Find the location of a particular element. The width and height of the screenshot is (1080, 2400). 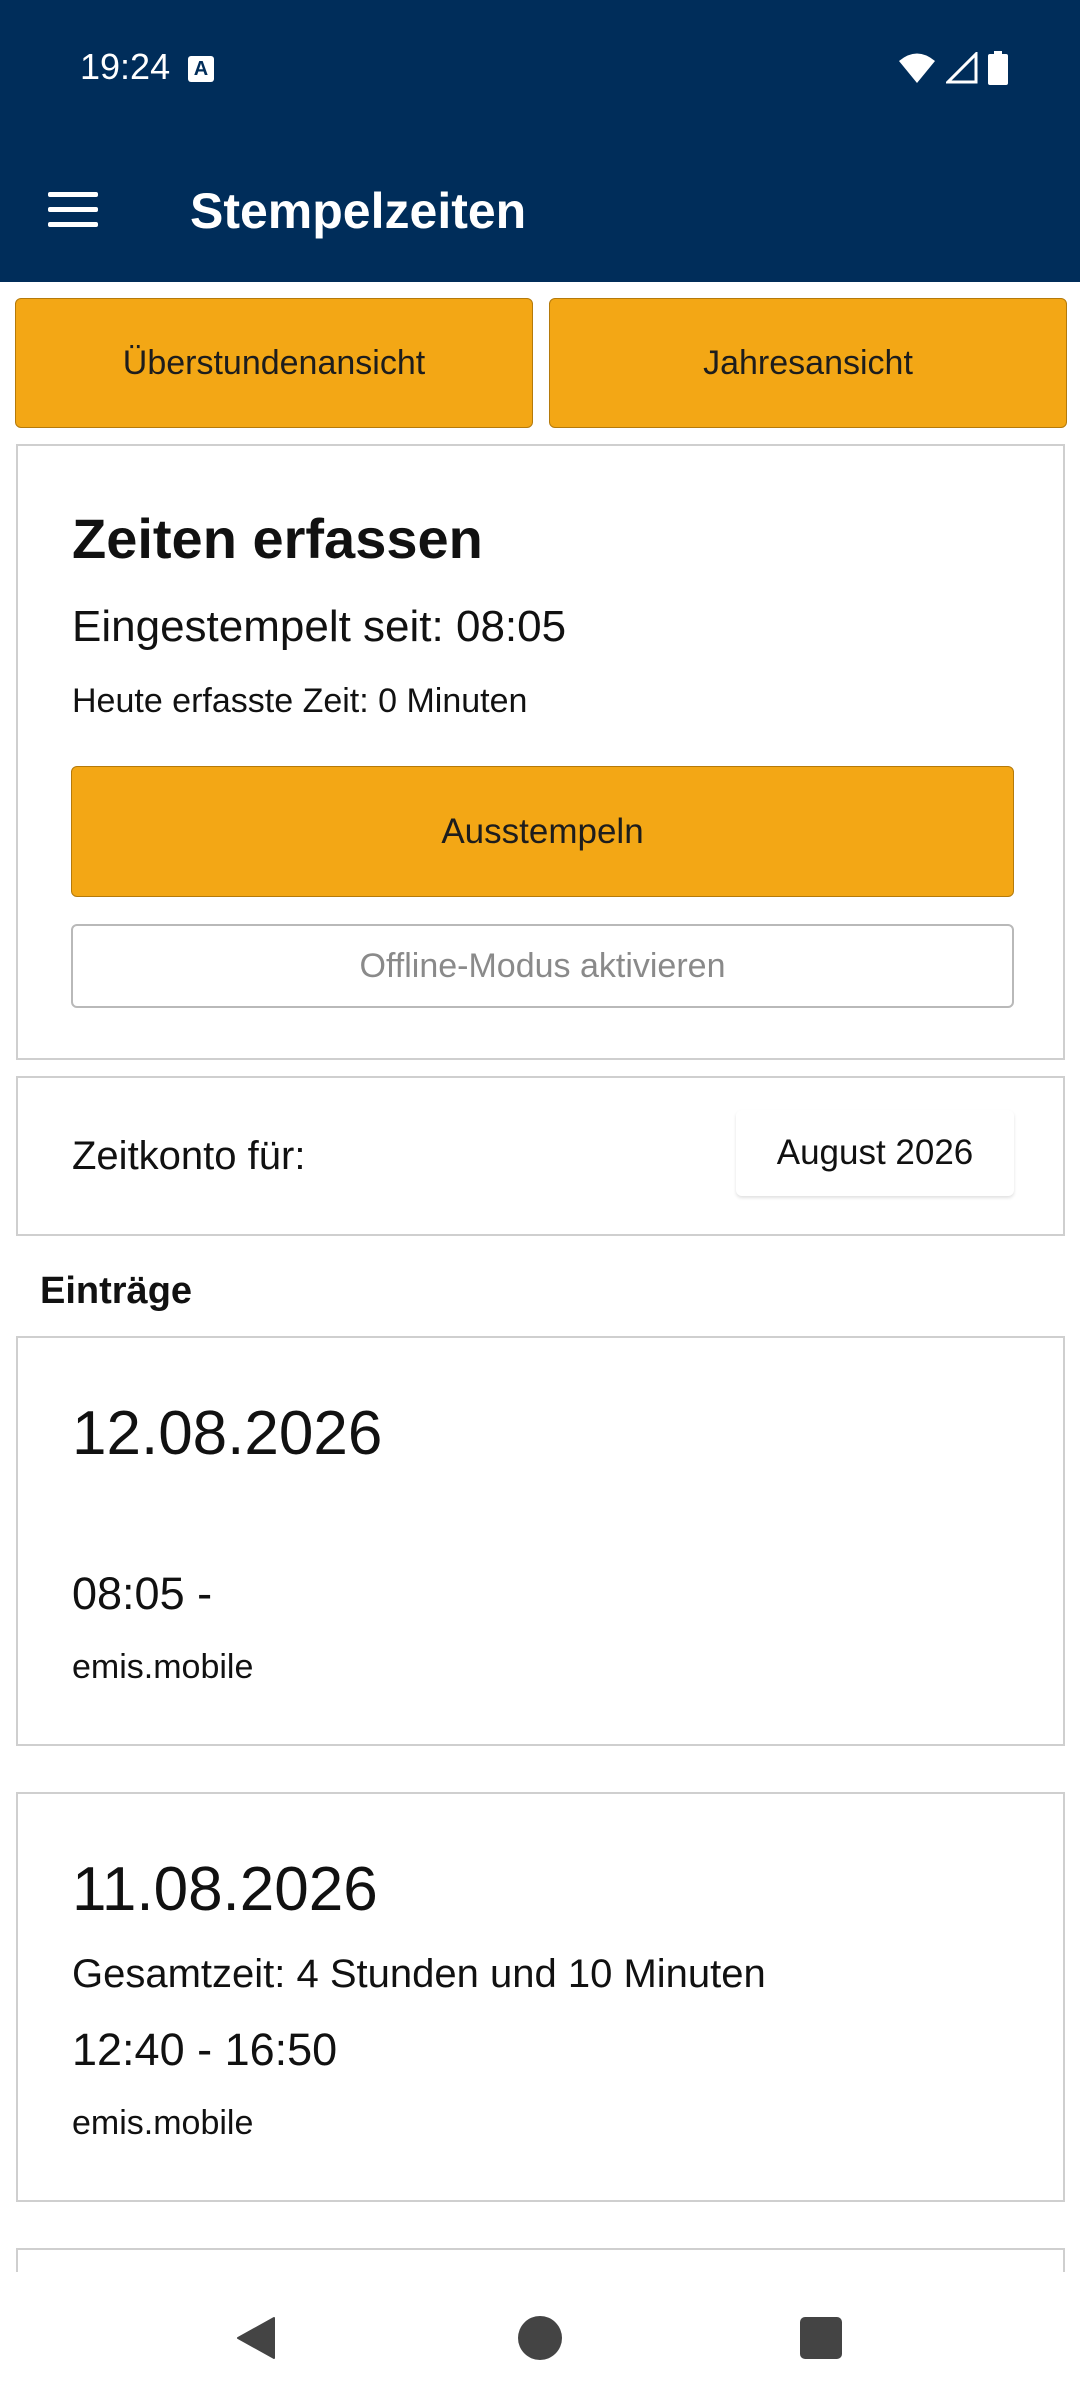

today-time-text: Heute erfasste Zeit: 0 Minuten is located at coordinates (300, 701).